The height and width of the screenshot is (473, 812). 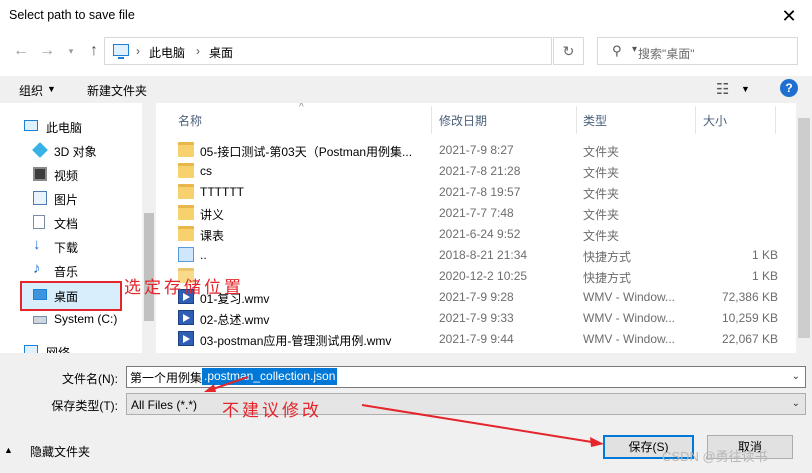 What do you see at coordinates (229, 383) in the screenshot?
I see `annotation-arrow-filename` at bounding box center [229, 383].